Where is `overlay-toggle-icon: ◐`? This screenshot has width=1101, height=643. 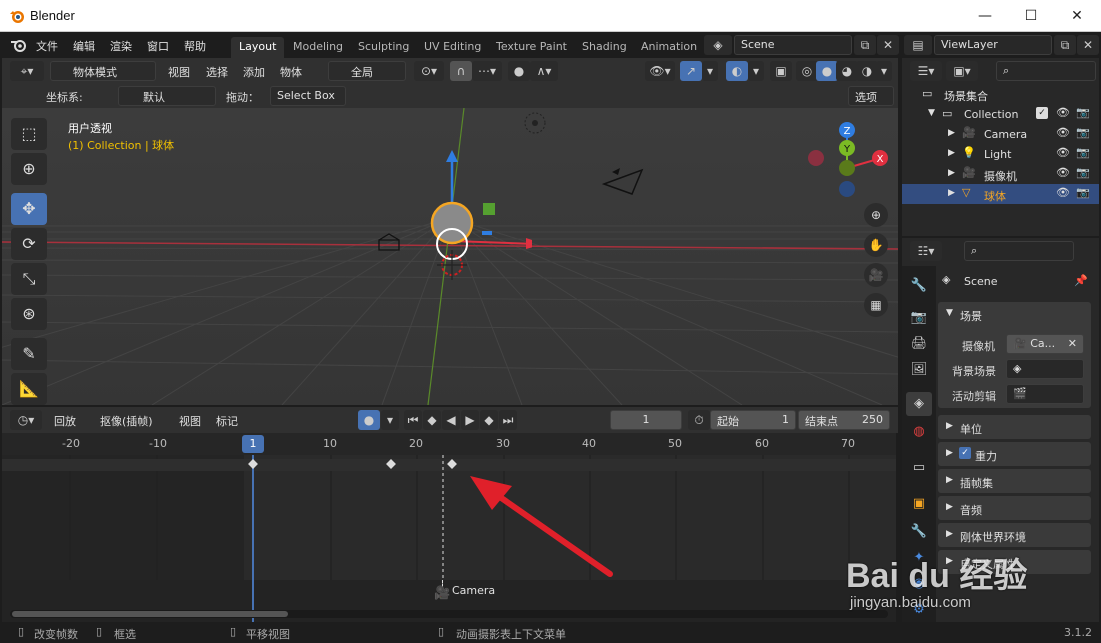
overlay-toggle-icon: ◐ is located at coordinates (737, 71).